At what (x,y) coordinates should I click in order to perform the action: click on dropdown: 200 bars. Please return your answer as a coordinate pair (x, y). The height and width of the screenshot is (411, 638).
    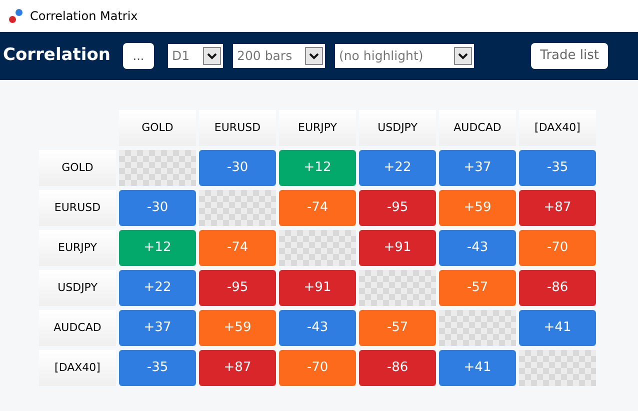
    Looking at the image, I should click on (279, 56).